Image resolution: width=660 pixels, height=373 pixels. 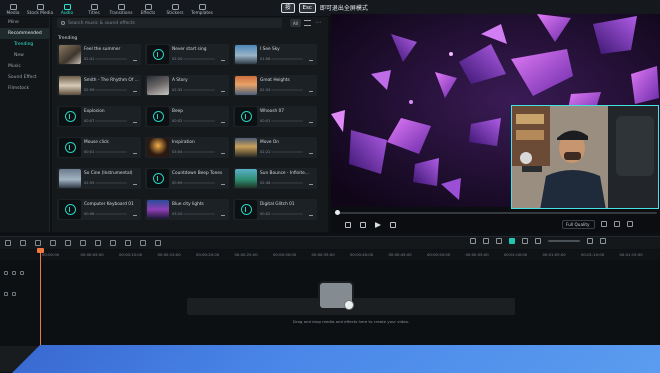 What do you see at coordinates (497, 213) in the screenshot?
I see `preview-scrubber` at bounding box center [497, 213].